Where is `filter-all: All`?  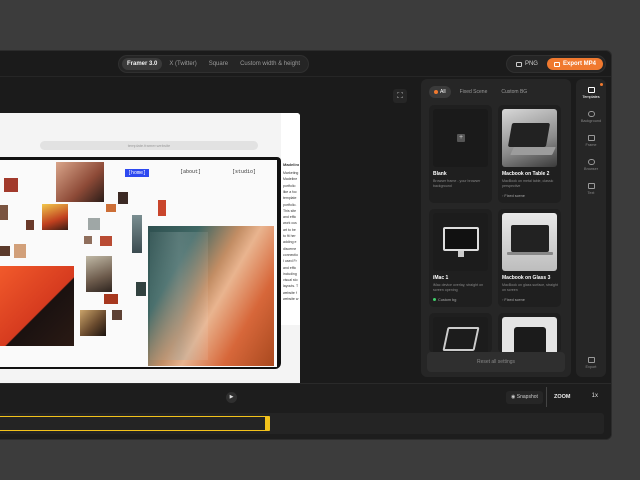 filter-all: All is located at coordinates (440, 92).